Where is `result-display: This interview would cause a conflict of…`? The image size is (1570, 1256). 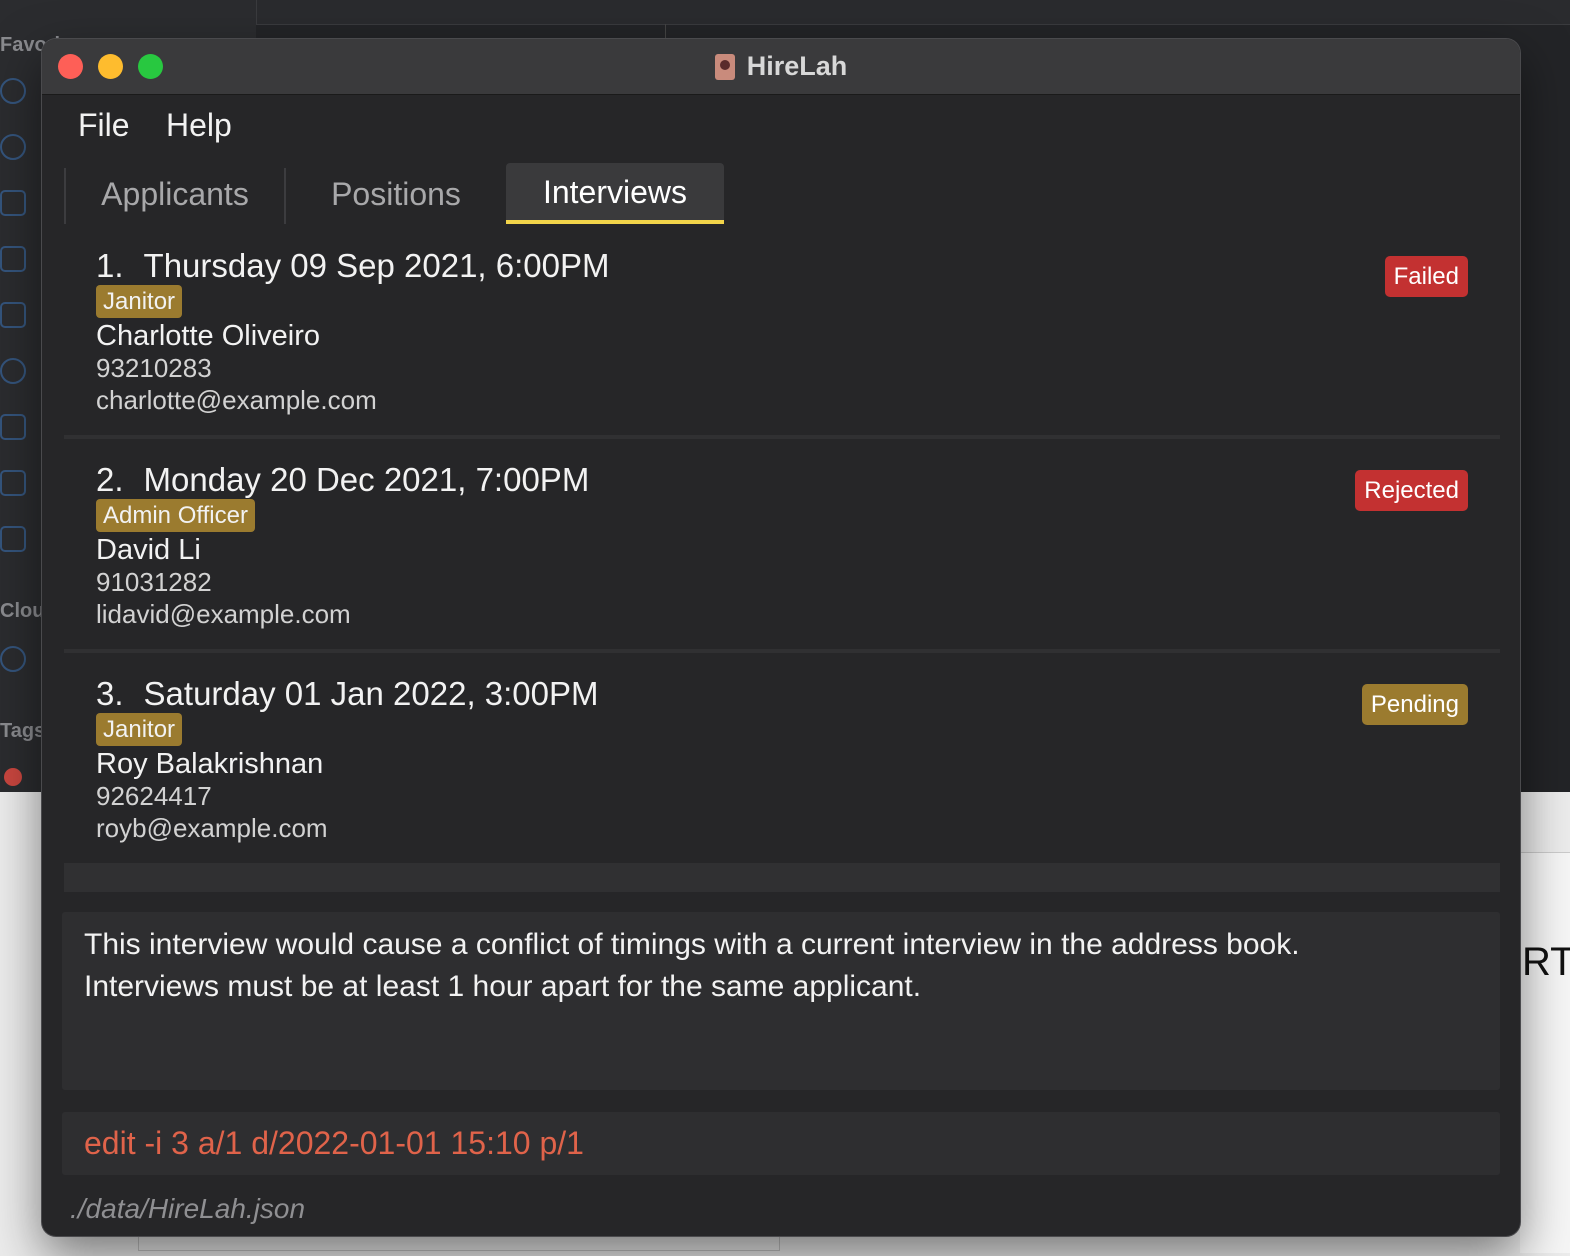 result-display: This interview would cause a conflict of… is located at coordinates (781, 1001).